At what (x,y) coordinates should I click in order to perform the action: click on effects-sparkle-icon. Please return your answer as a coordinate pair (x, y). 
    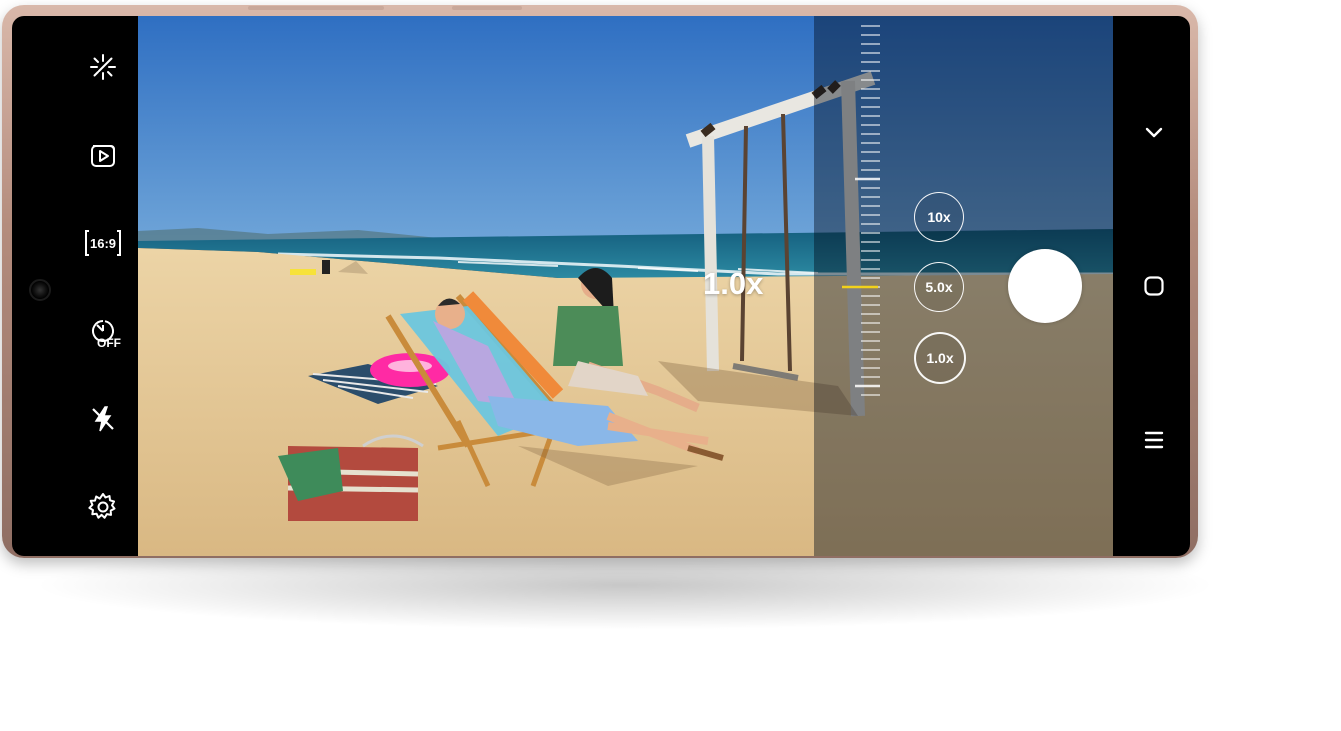
    Looking at the image, I should click on (103, 67).